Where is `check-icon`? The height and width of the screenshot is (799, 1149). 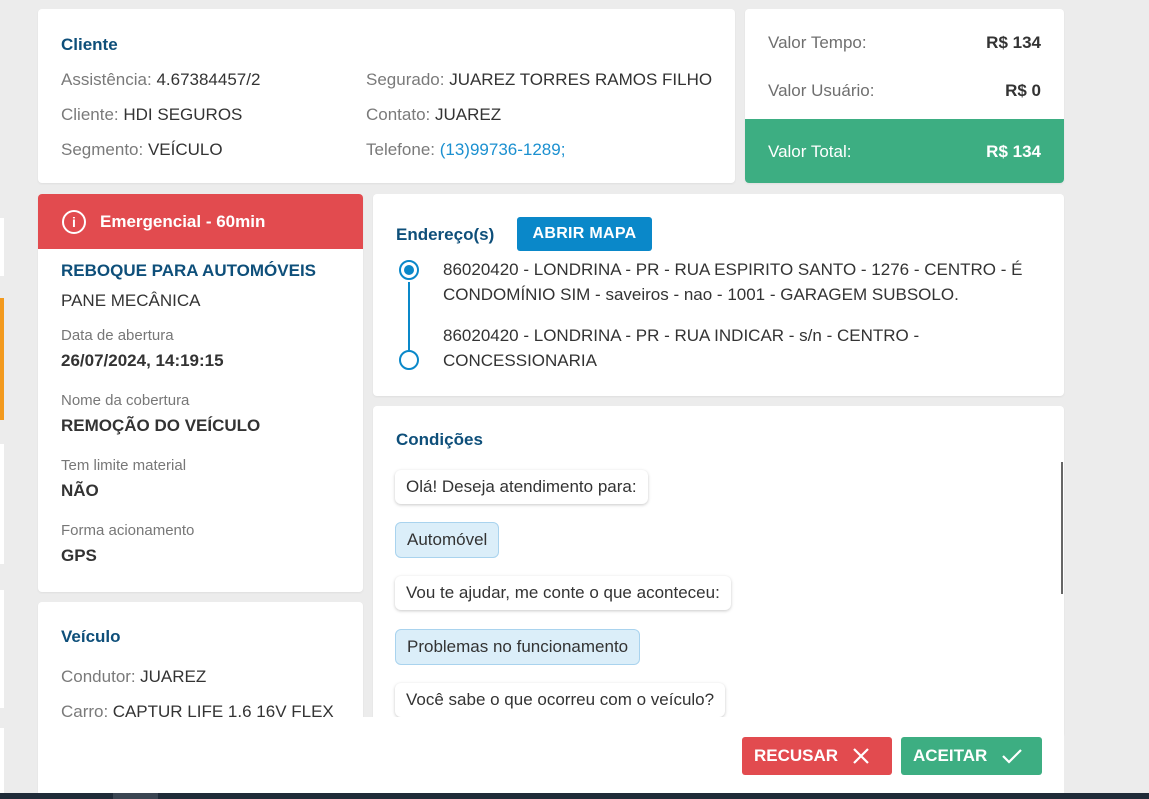
check-icon is located at coordinates (1012, 756).